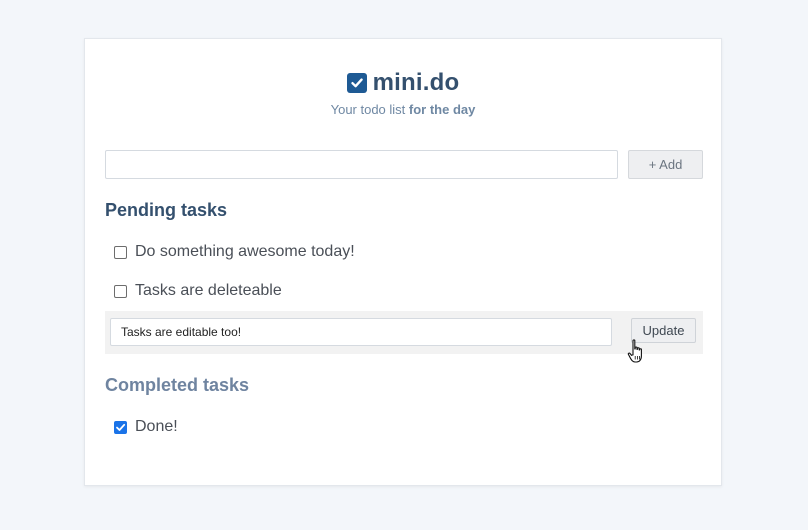 The image size is (808, 530). What do you see at coordinates (442, 109) in the screenshot?
I see `subtitle-emphasis: for the day` at bounding box center [442, 109].